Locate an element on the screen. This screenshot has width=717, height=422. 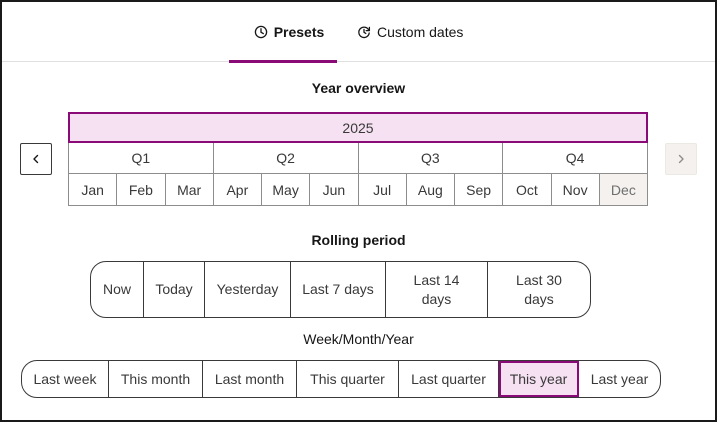
option-last-quarter: Last quarter is located at coordinates (449, 379).